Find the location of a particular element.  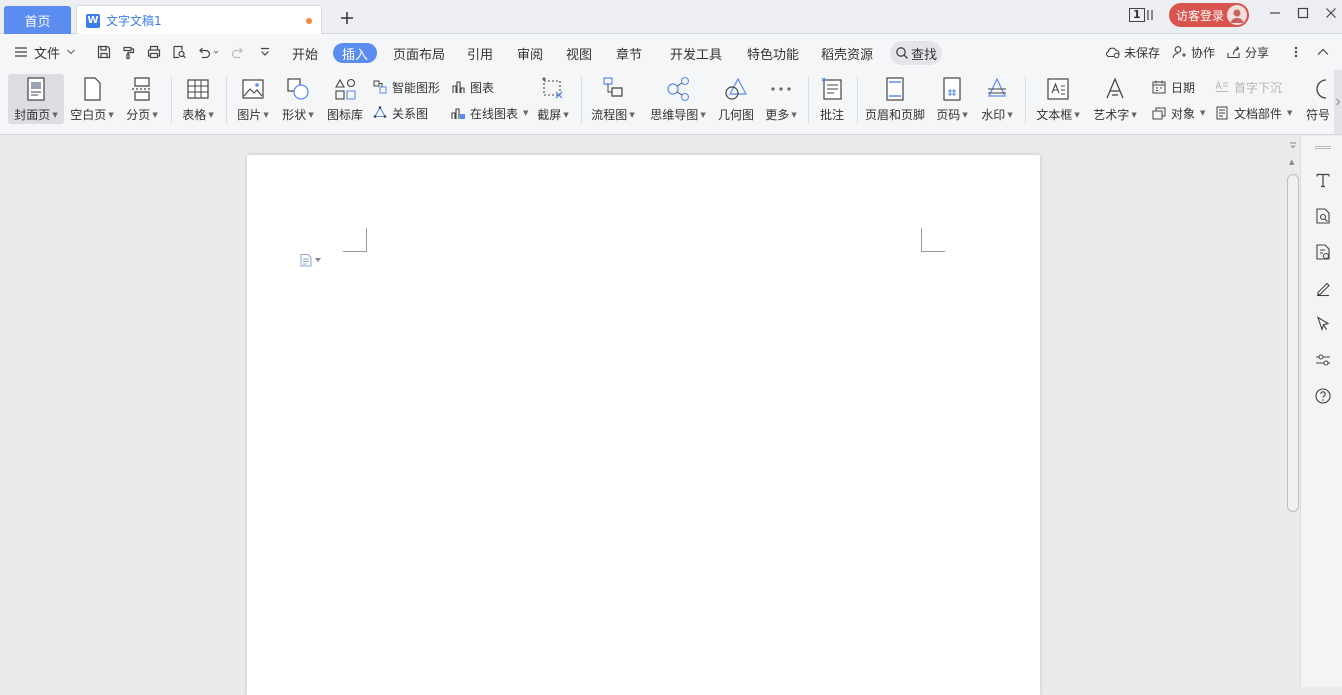

search-label: 查找 is located at coordinates (924, 53).